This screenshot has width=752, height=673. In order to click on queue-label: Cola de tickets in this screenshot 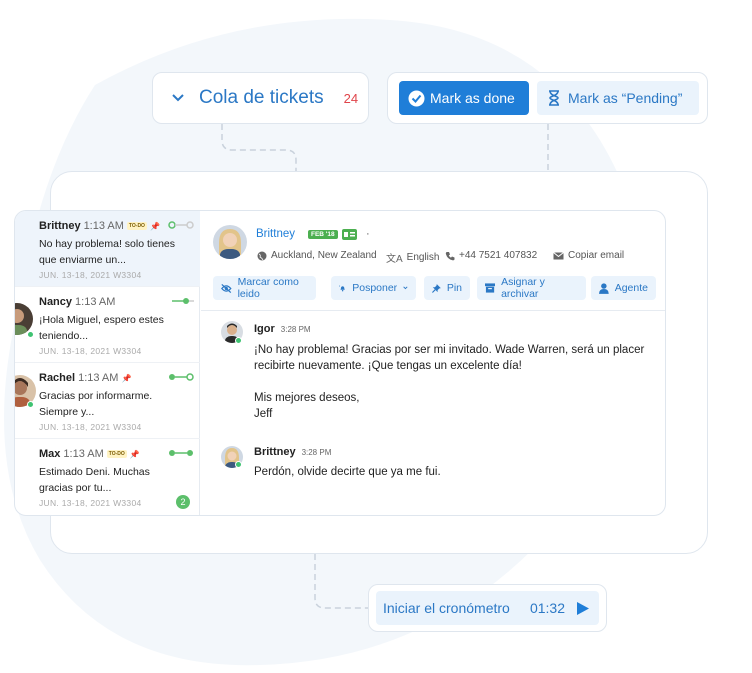, I will do `click(261, 97)`.